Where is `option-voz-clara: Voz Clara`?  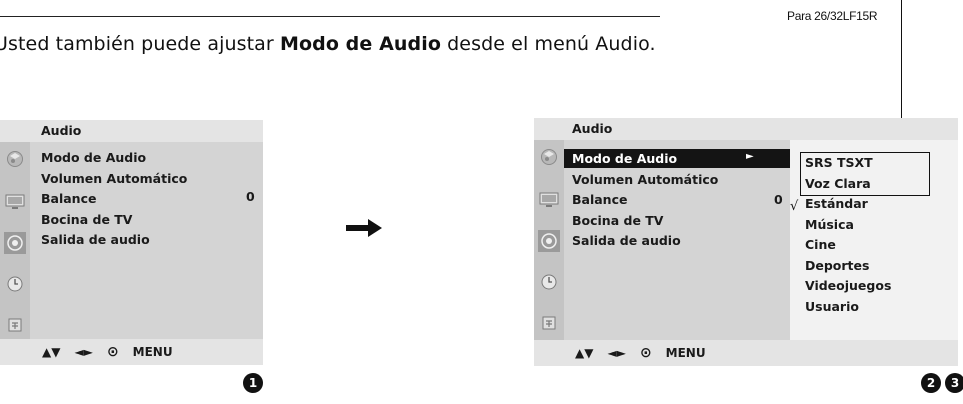
option-voz-clara: Voz Clara is located at coordinates (848, 184).